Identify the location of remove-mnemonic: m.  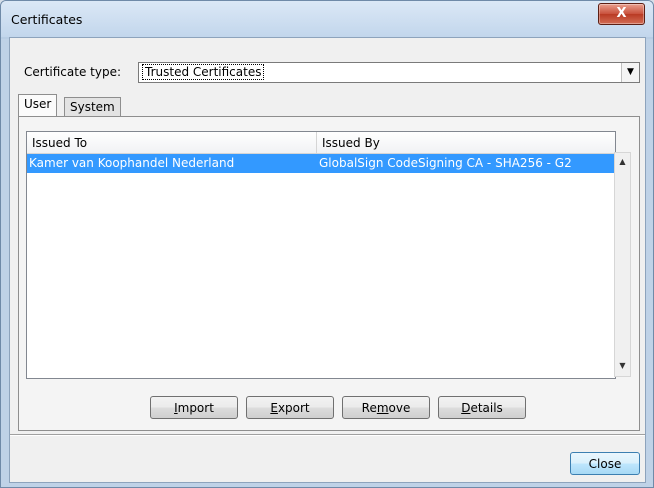
(382, 408).